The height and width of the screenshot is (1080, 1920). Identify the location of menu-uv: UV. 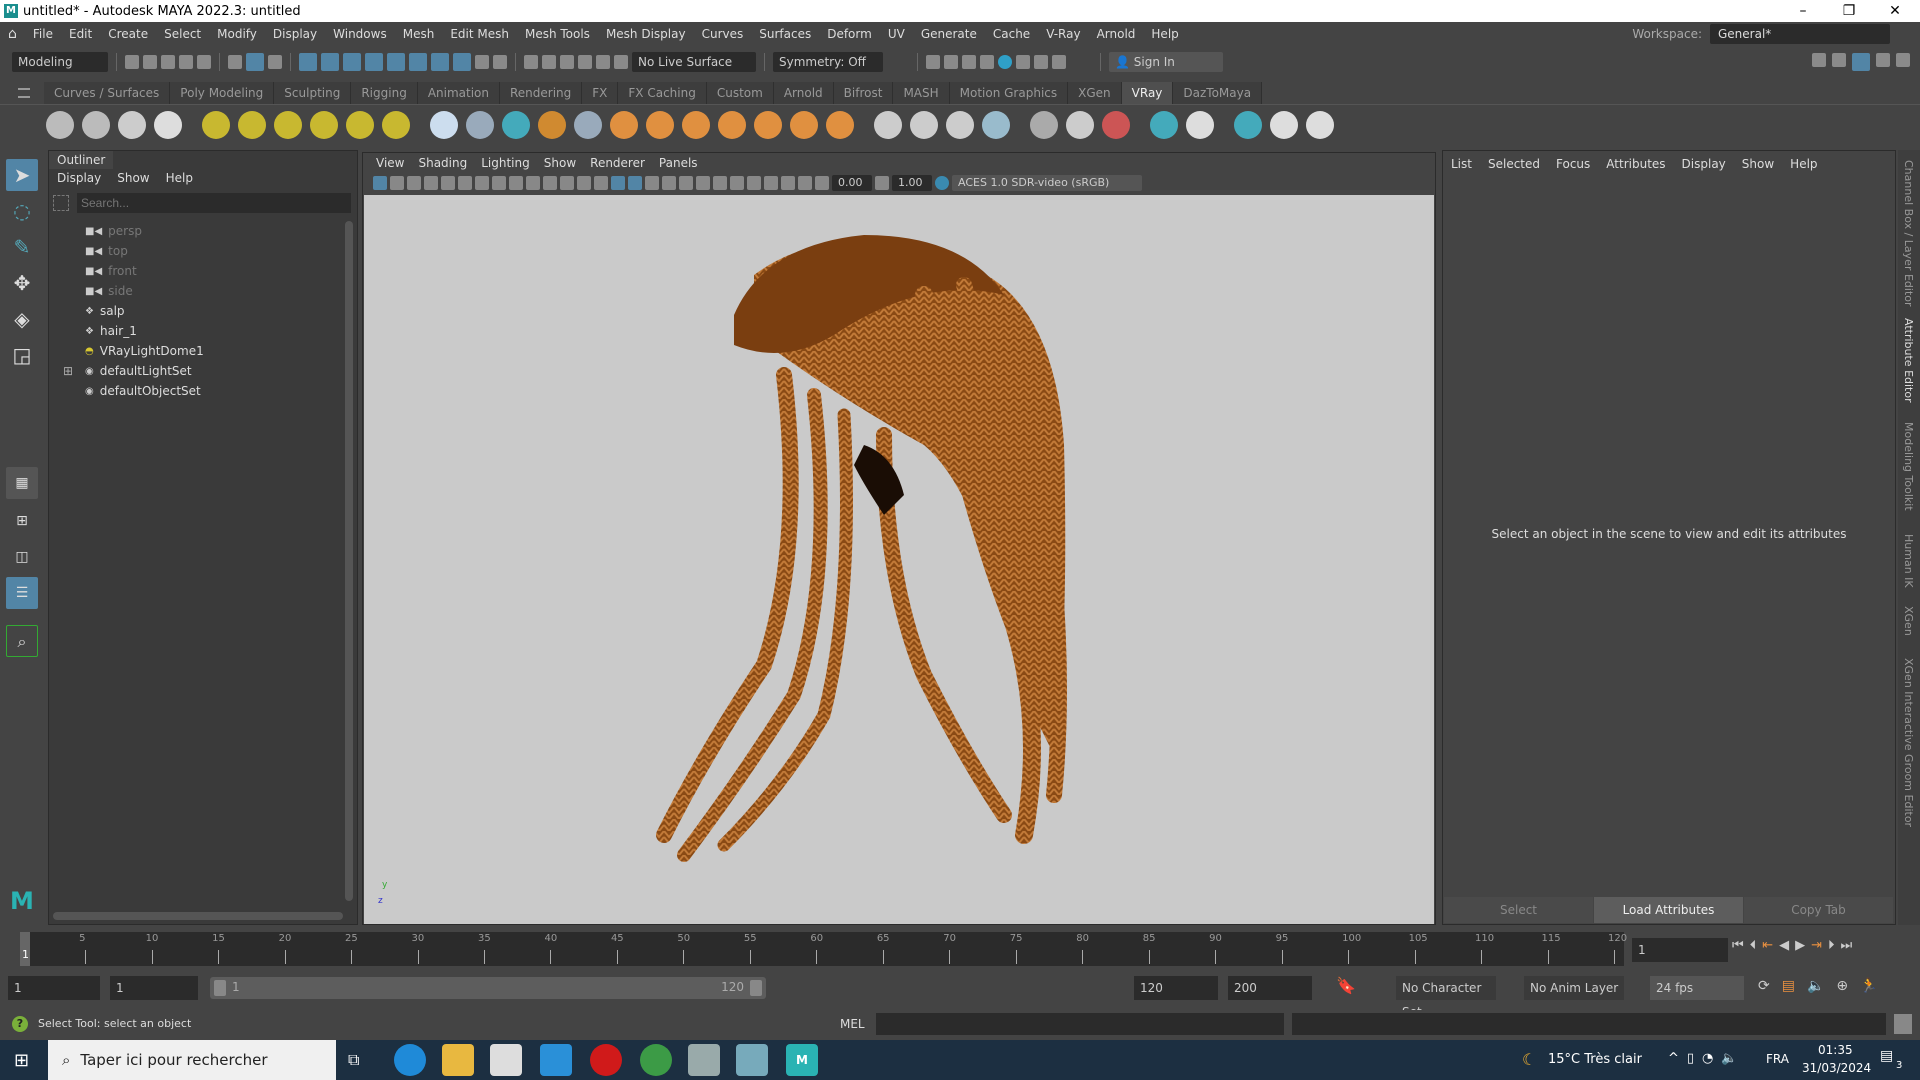
(896, 34).